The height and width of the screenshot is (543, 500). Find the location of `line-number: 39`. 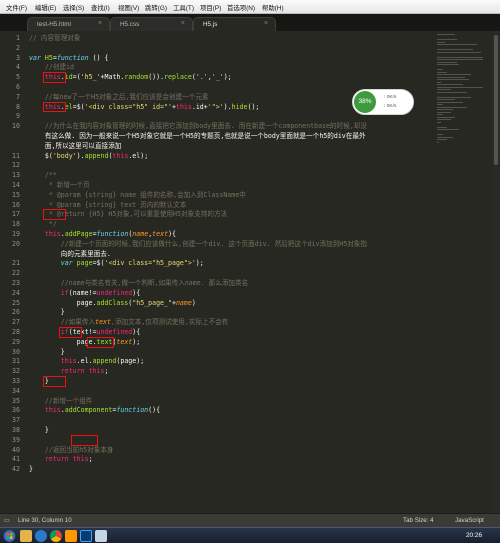

line-number: 39 is located at coordinates (16, 439).